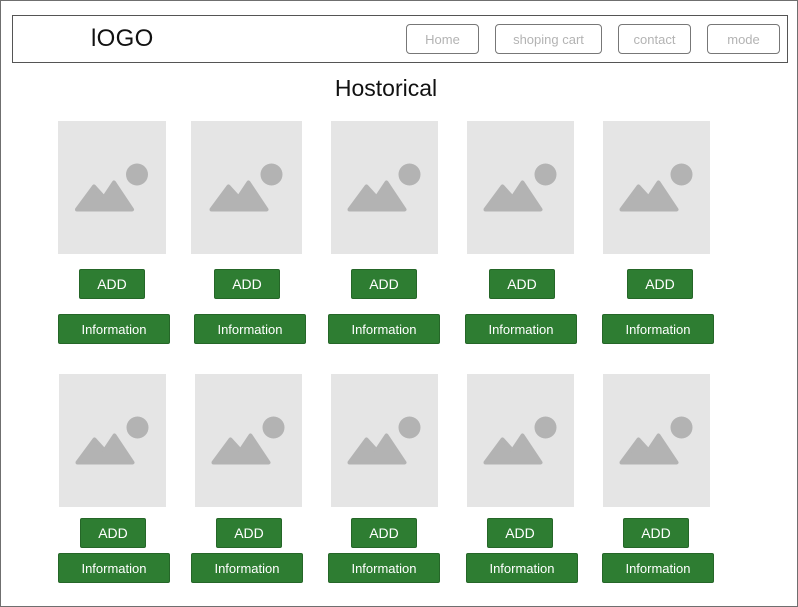  Describe the element at coordinates (548, 39) in the screenshot. I see `nav-shopping-cart-button: shoping cart` at that location.